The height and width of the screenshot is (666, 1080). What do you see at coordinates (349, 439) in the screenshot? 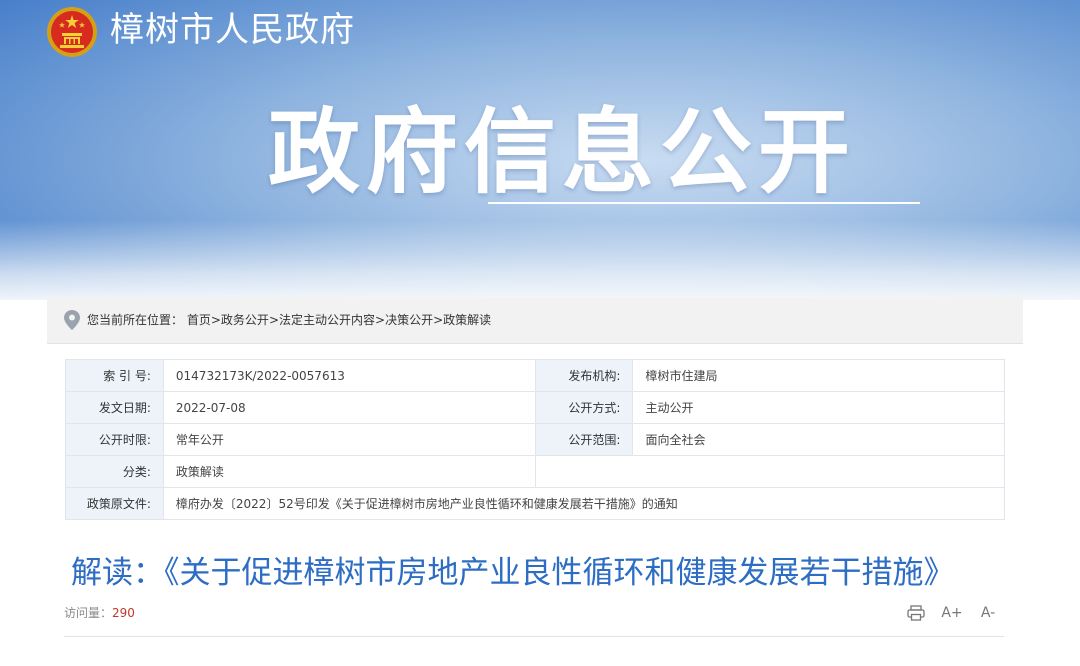
I see `period-value: 常年公开` at bounding box center [349, 439].